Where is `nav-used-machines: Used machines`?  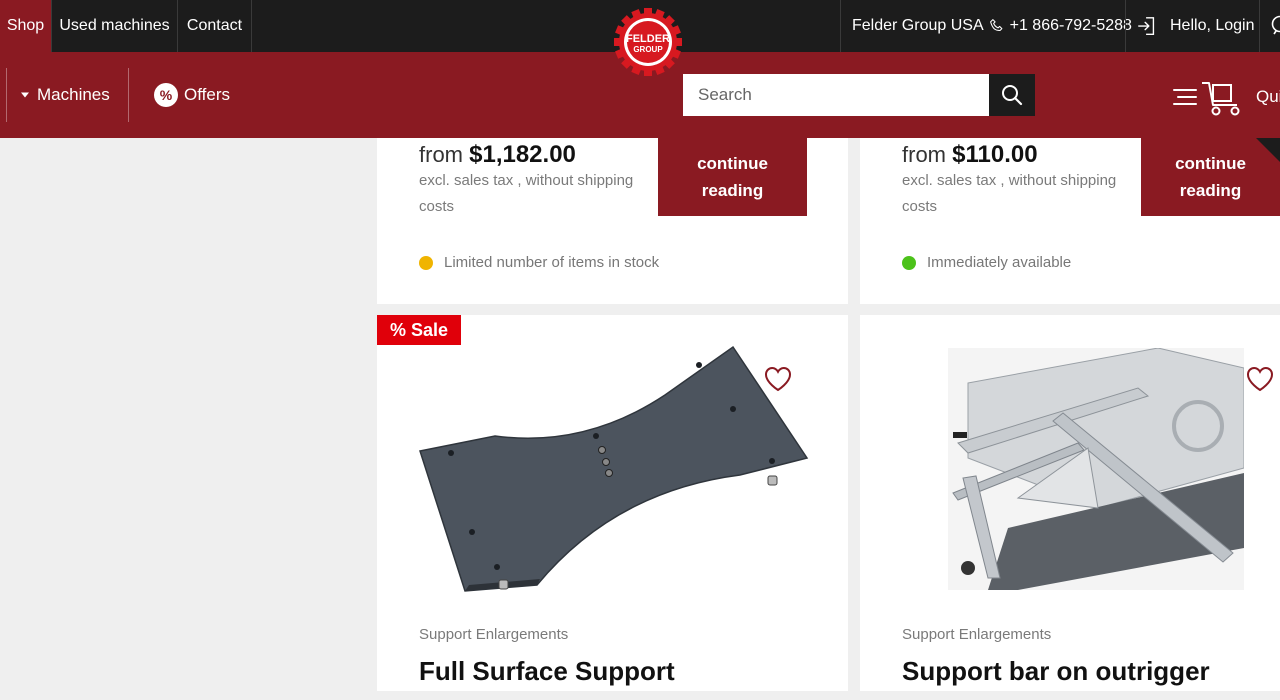 nav-used-machines: Used machines is located at coordinates (115, 26).